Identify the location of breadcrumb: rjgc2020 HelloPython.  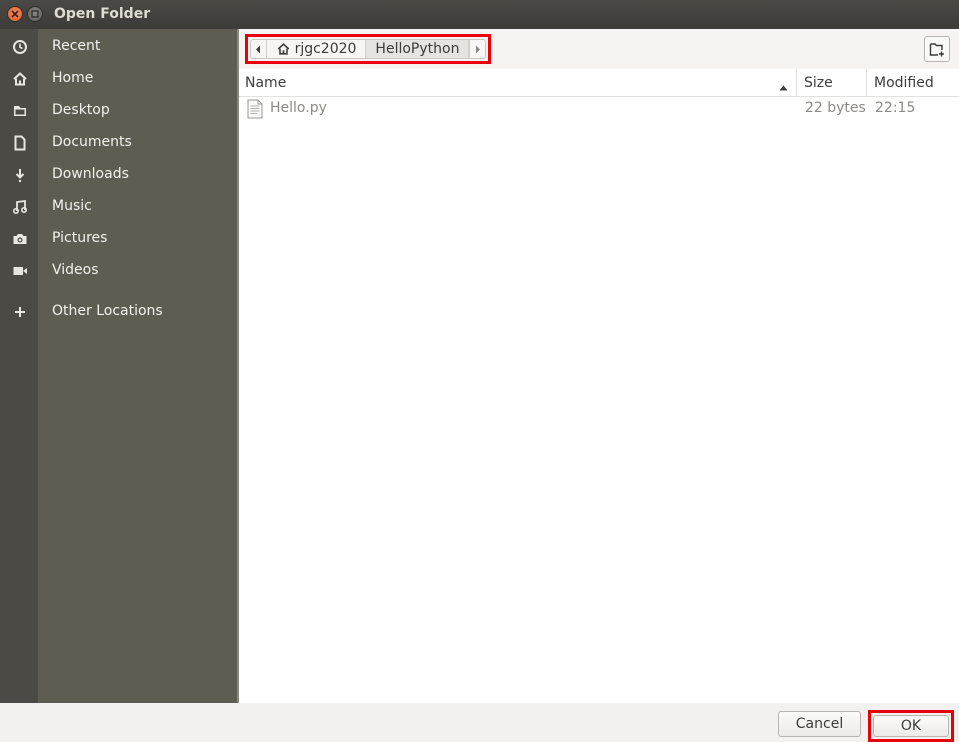
(368, 49).